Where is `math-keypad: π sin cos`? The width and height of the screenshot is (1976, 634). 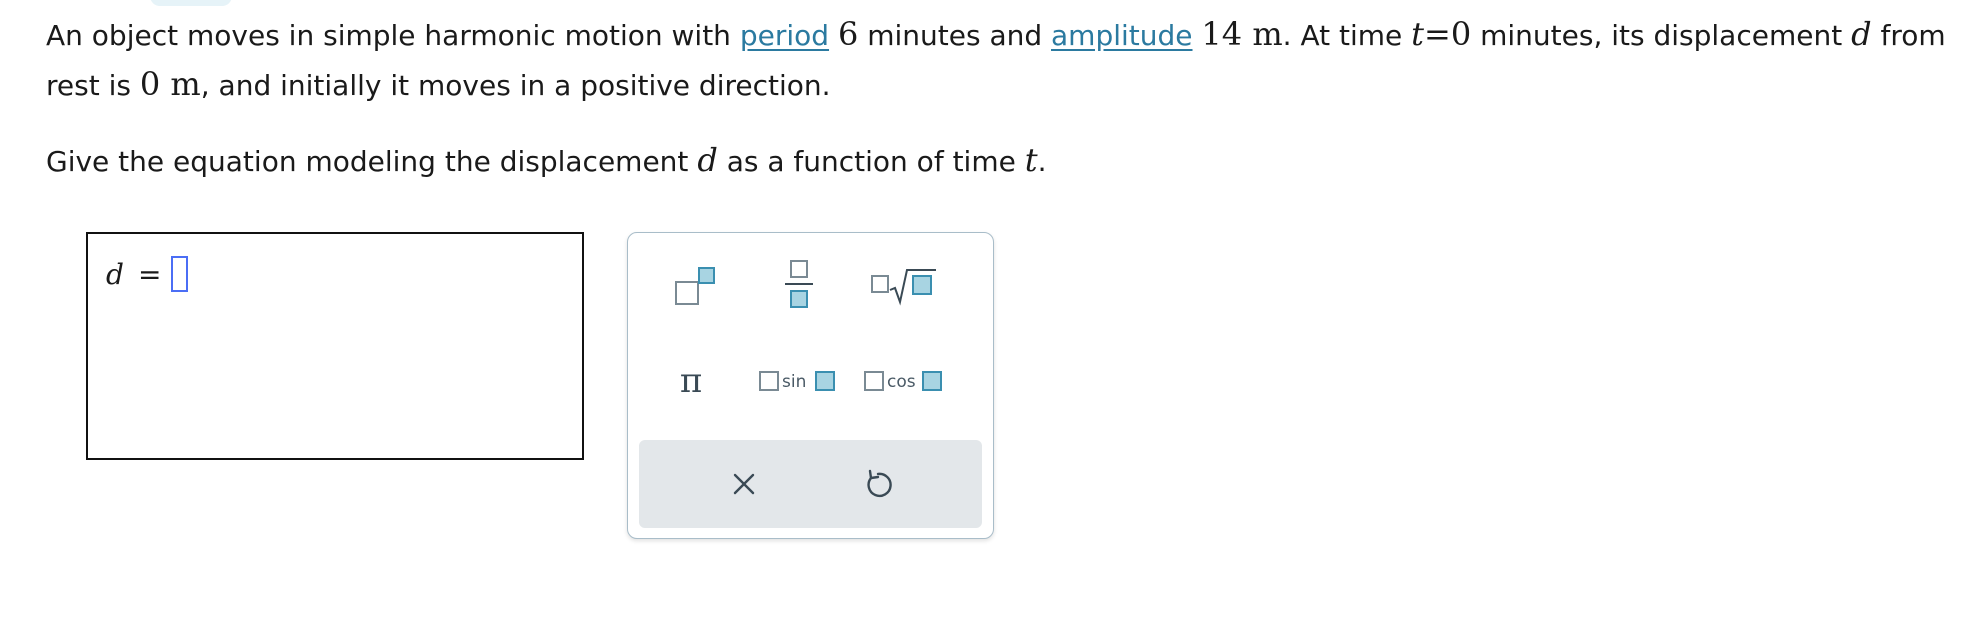 math-keypad: π sin cos is located at coordinates (810, 385).